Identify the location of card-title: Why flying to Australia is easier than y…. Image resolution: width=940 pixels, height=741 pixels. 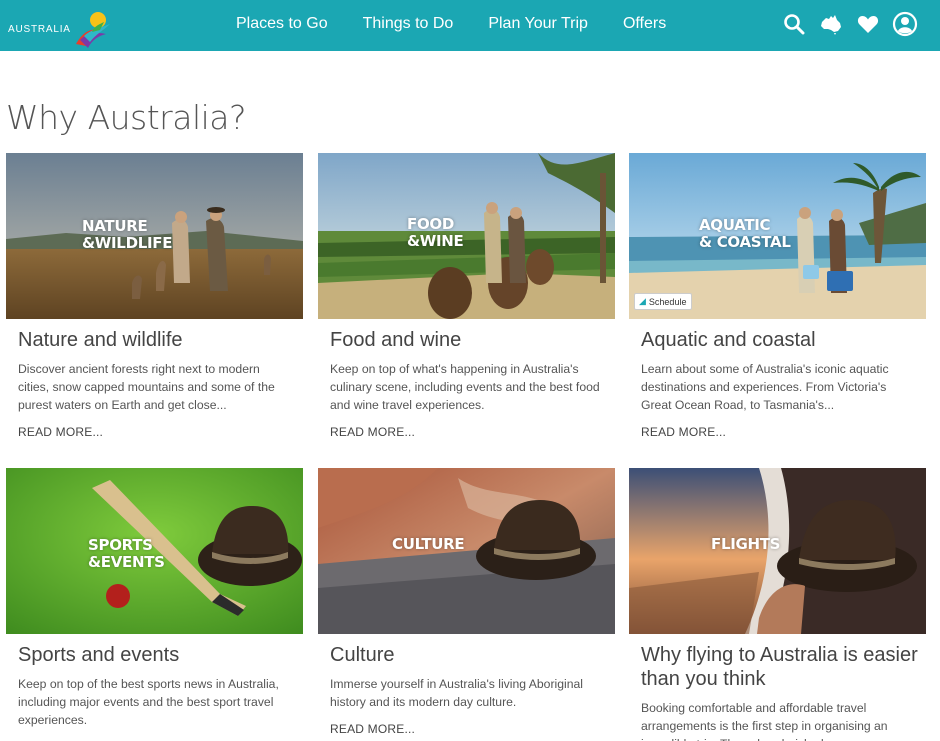
(783, 667).